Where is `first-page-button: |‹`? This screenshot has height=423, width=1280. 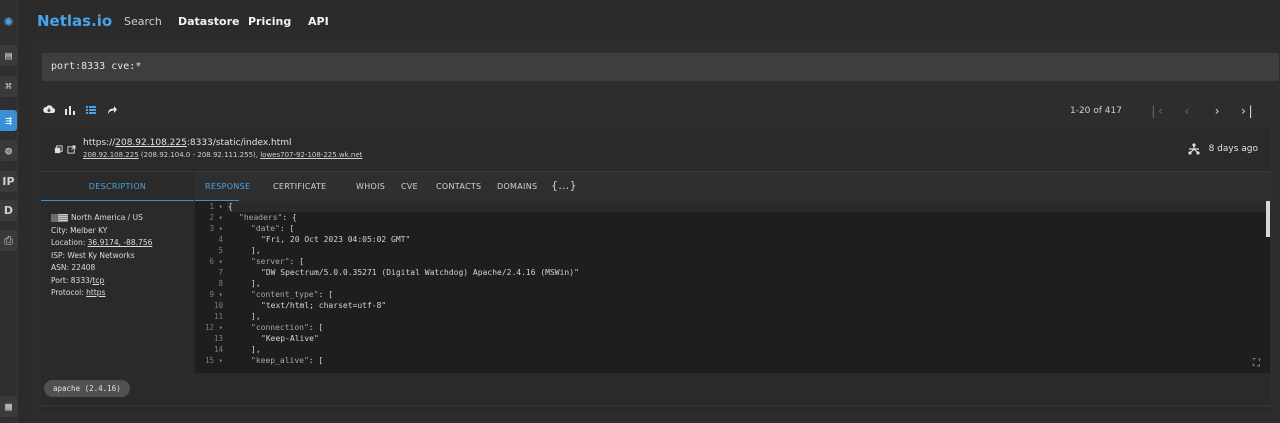
first-page-button: |‹ is located at coordinates (1157, 111).